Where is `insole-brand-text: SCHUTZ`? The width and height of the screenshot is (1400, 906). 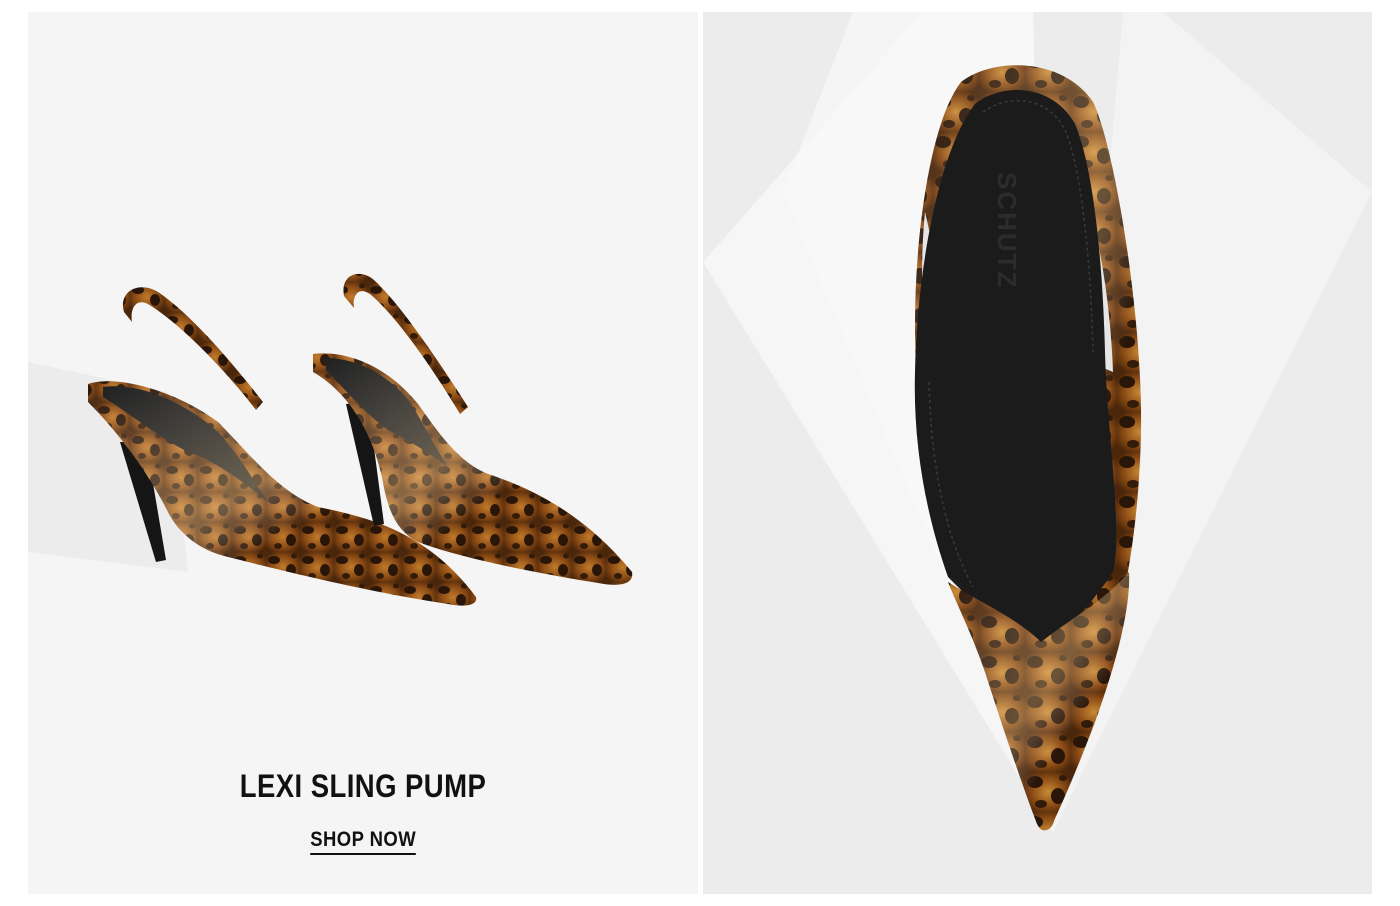
insole-brand-text: SCHUTZ is located at coordinates (1007, 230).